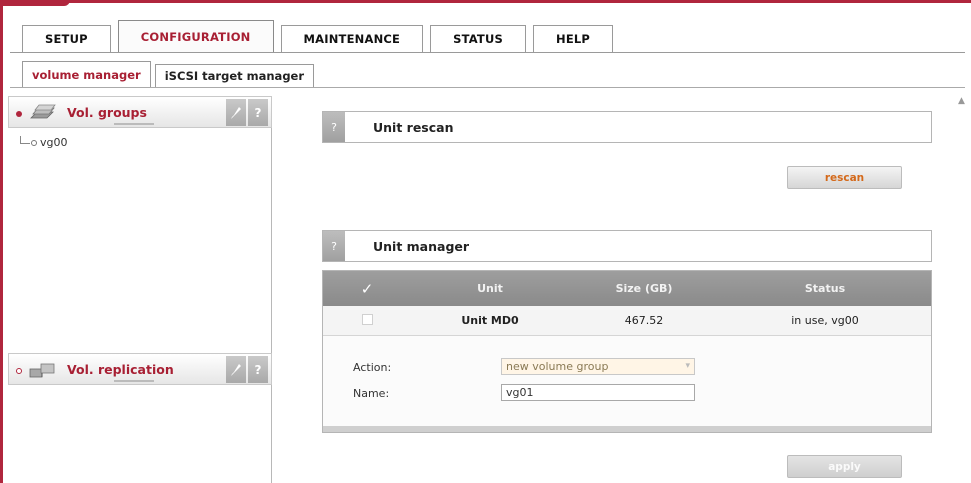 The height and width of the screenshot is (483, 971). I want to click on row-checkbox-cell, so click(367, 320).